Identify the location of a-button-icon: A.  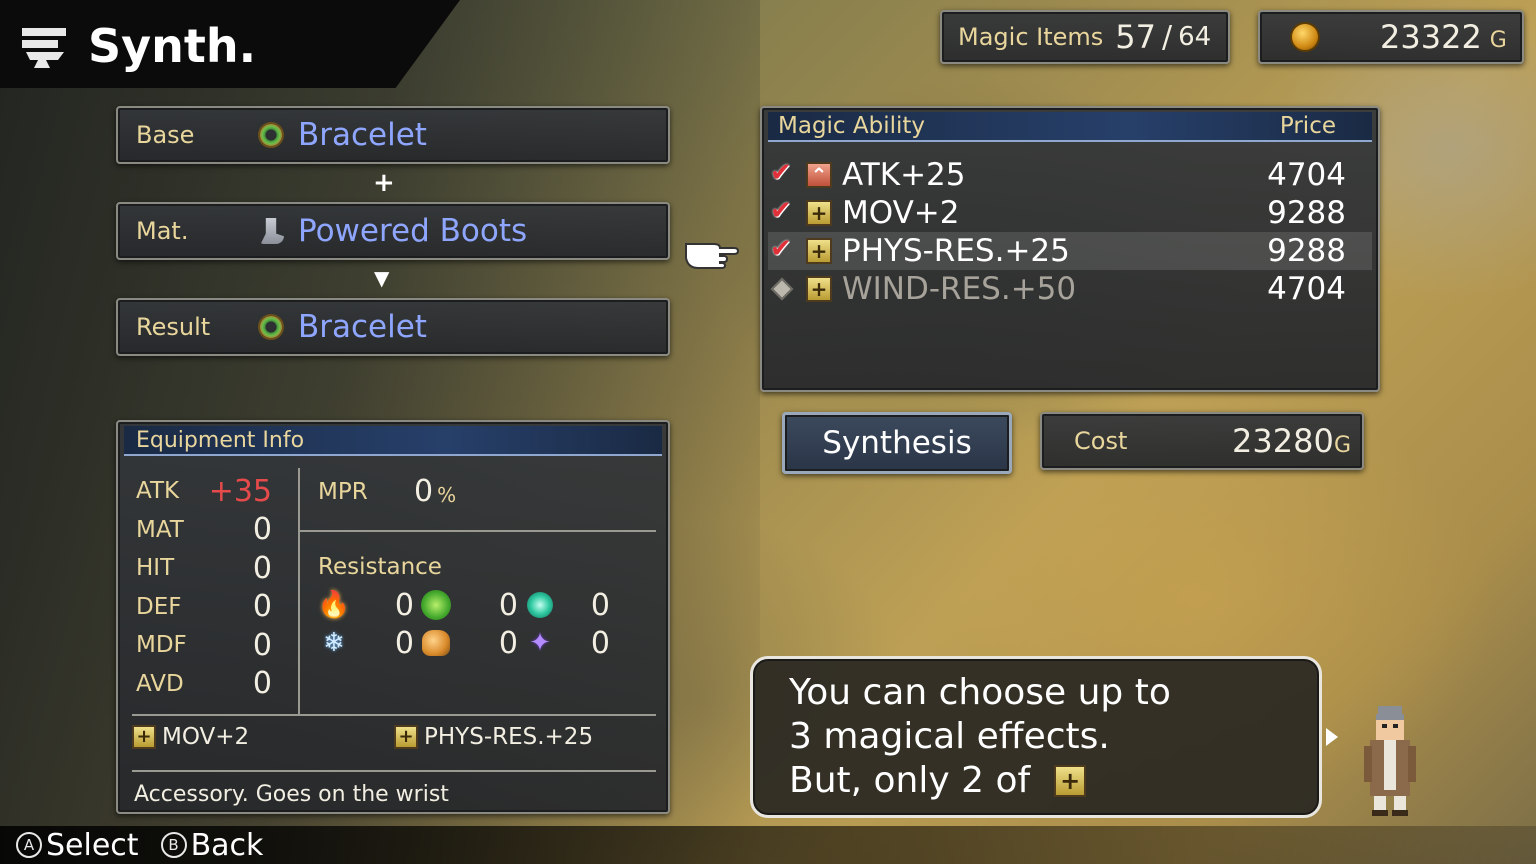
(29, 845).